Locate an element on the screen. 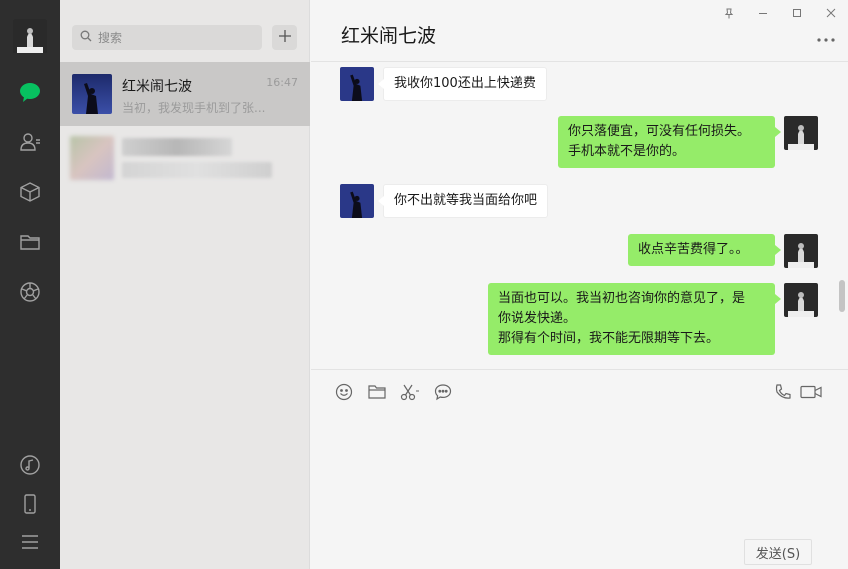  box-icon is located at coordinates (30, 192).